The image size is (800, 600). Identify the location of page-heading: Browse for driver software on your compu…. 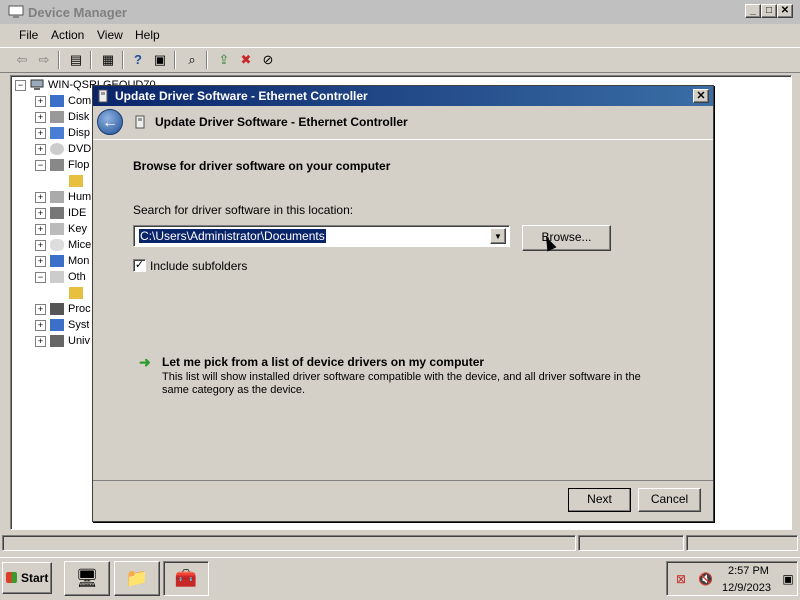
(262, 166).